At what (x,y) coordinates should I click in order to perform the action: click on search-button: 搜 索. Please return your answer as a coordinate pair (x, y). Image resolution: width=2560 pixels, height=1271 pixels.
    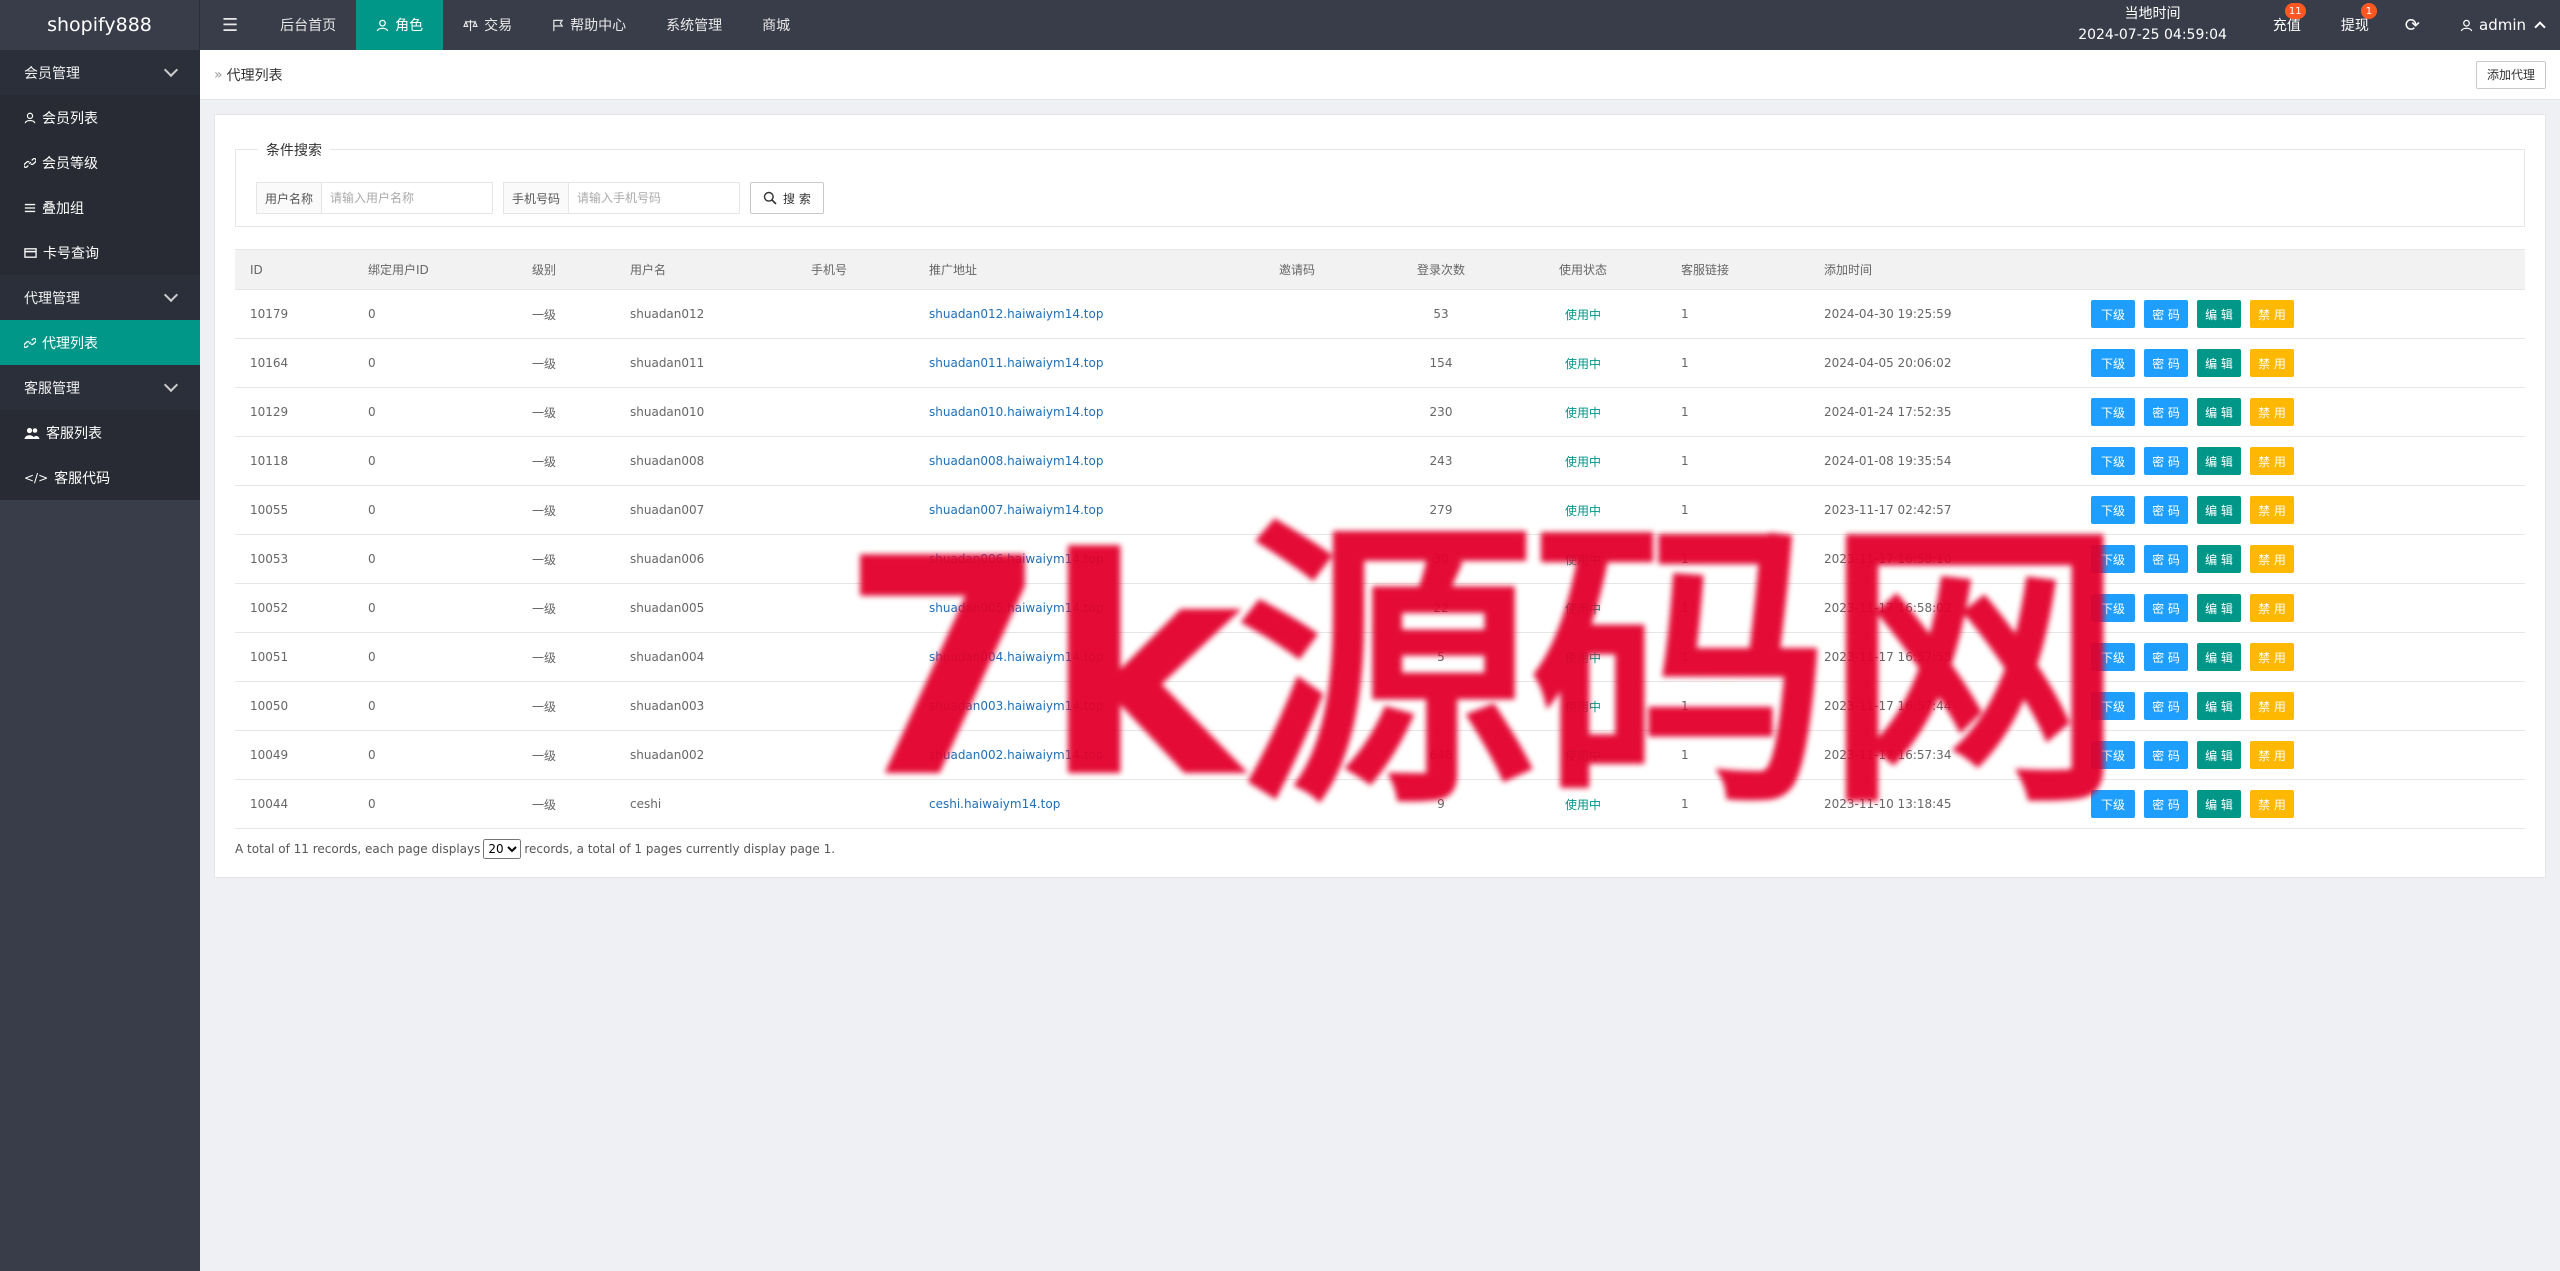
    Looking at the image, I should click on (787, 198).